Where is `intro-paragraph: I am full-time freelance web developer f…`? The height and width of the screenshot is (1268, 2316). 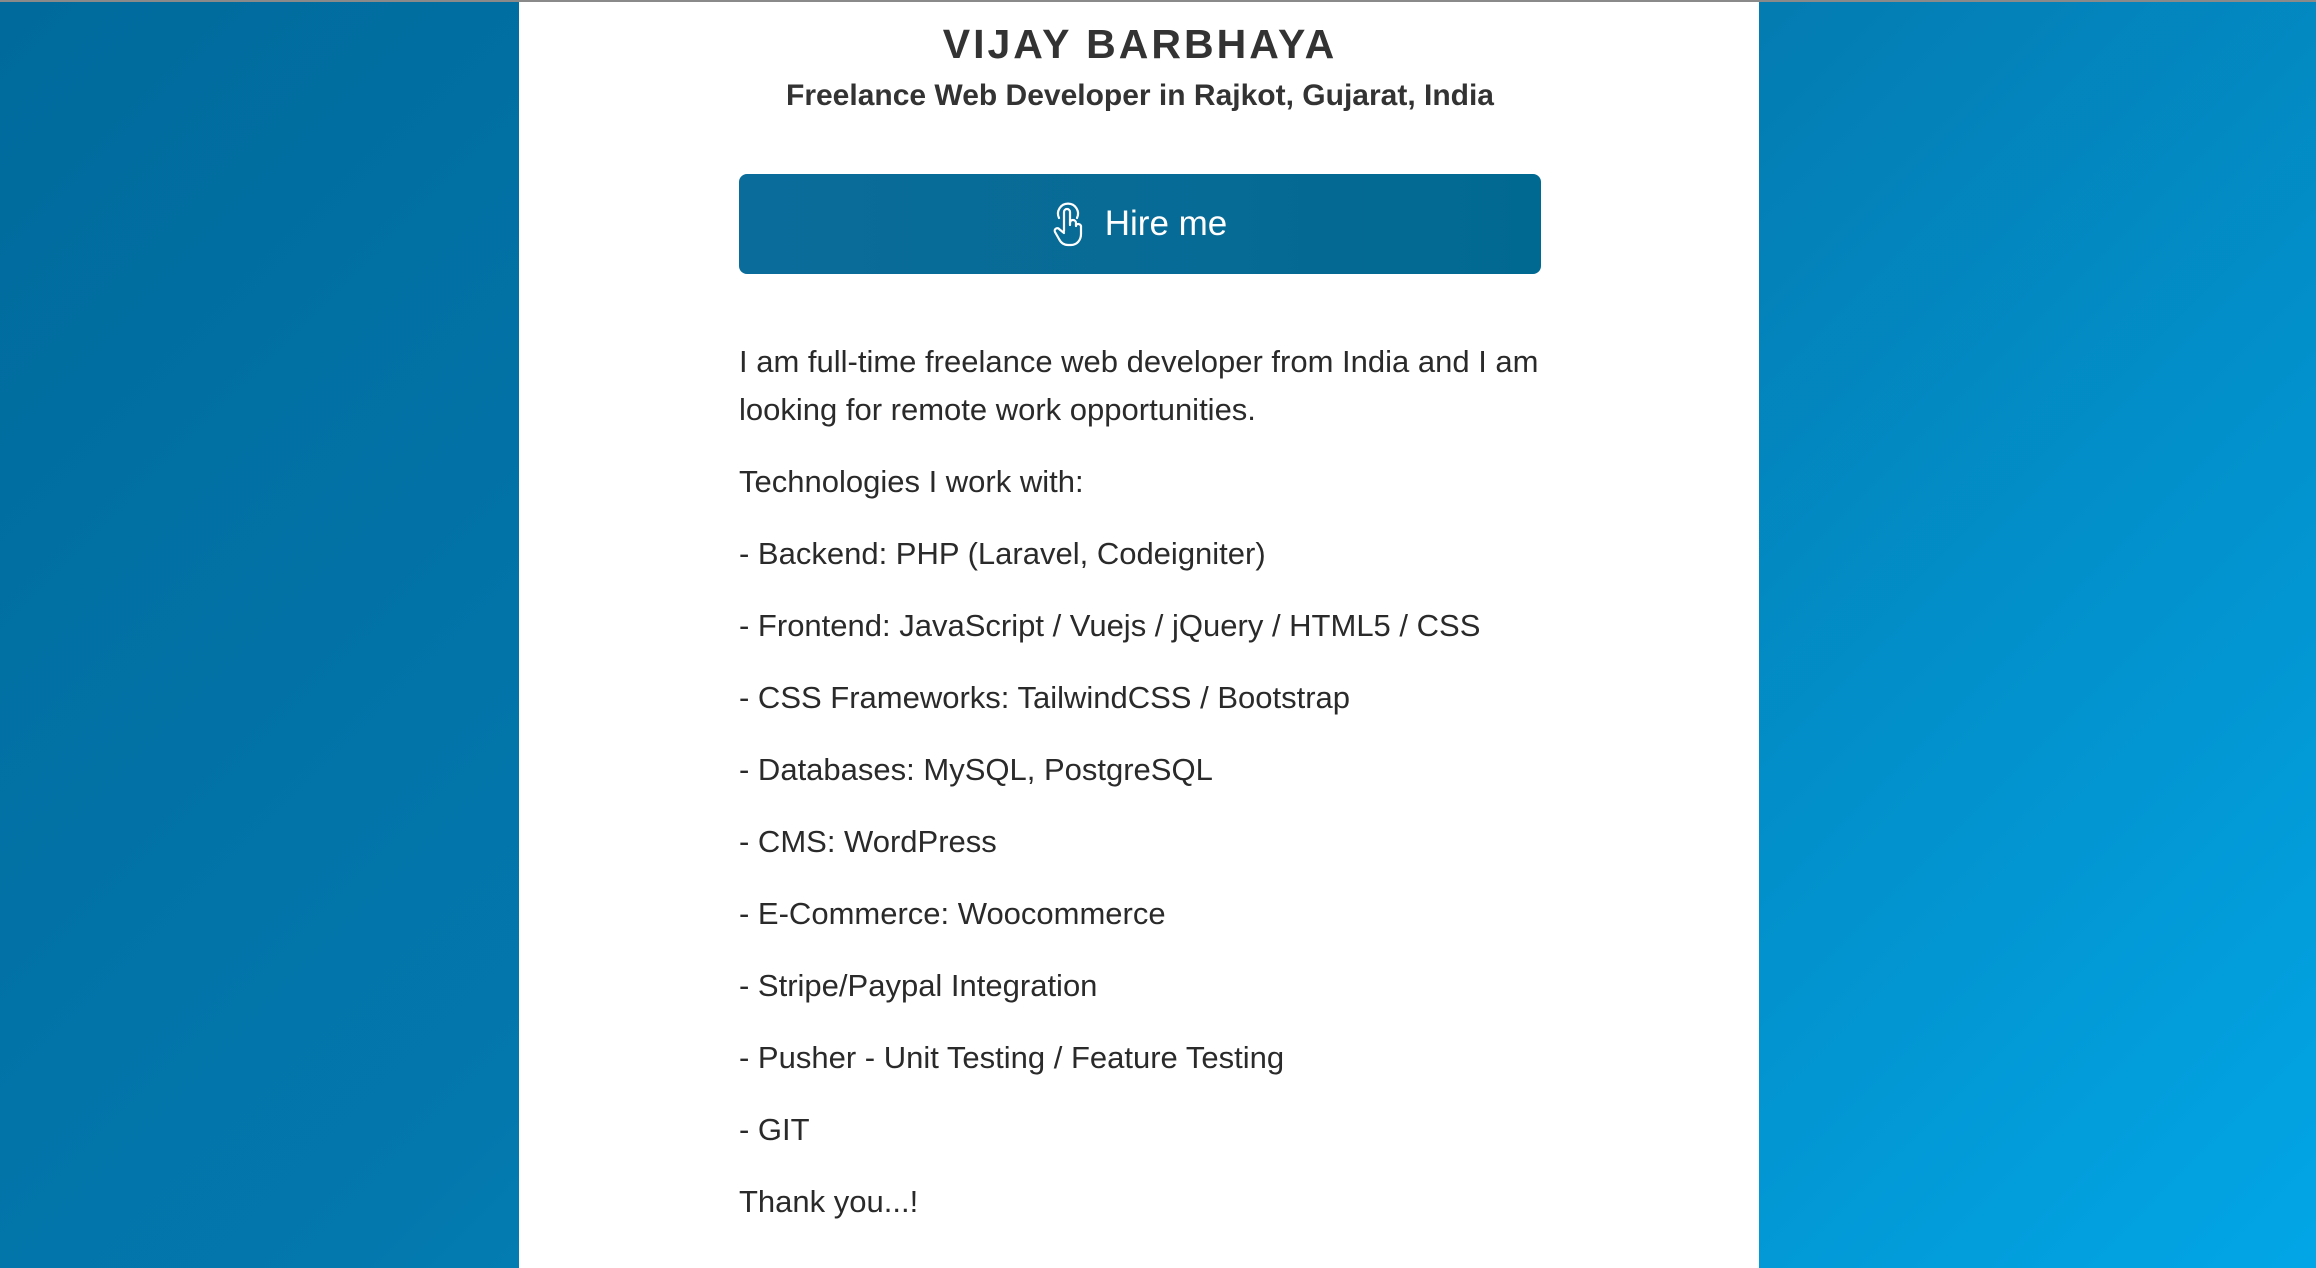
intro-paragraph: I am full-time freelance web developer f… is located at coordinates (1139, 385).